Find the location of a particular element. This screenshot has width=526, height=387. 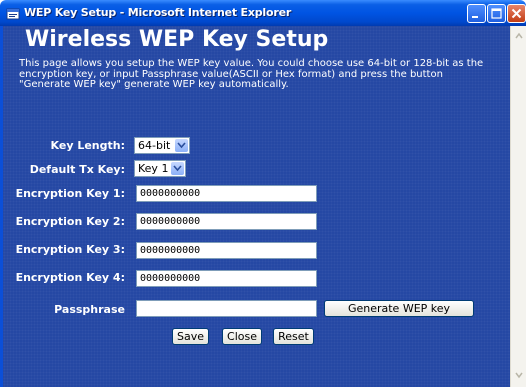

key-length-value: 64-bit is located at coordinates (154, 145).